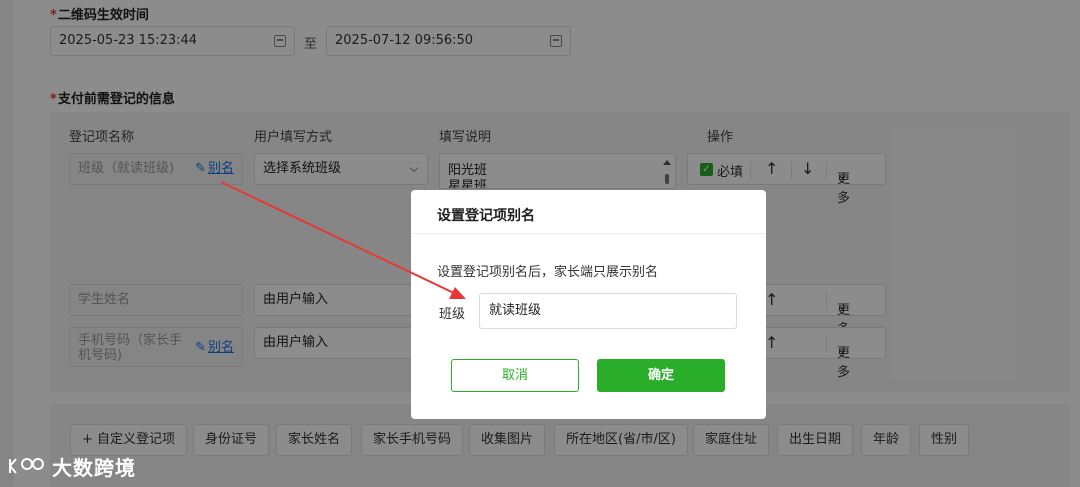 This screenshot has width=1080, height=487. Describe the element at coordinates (26, 466) in the screenshot. I see `watermark-logo-icon` at that location.